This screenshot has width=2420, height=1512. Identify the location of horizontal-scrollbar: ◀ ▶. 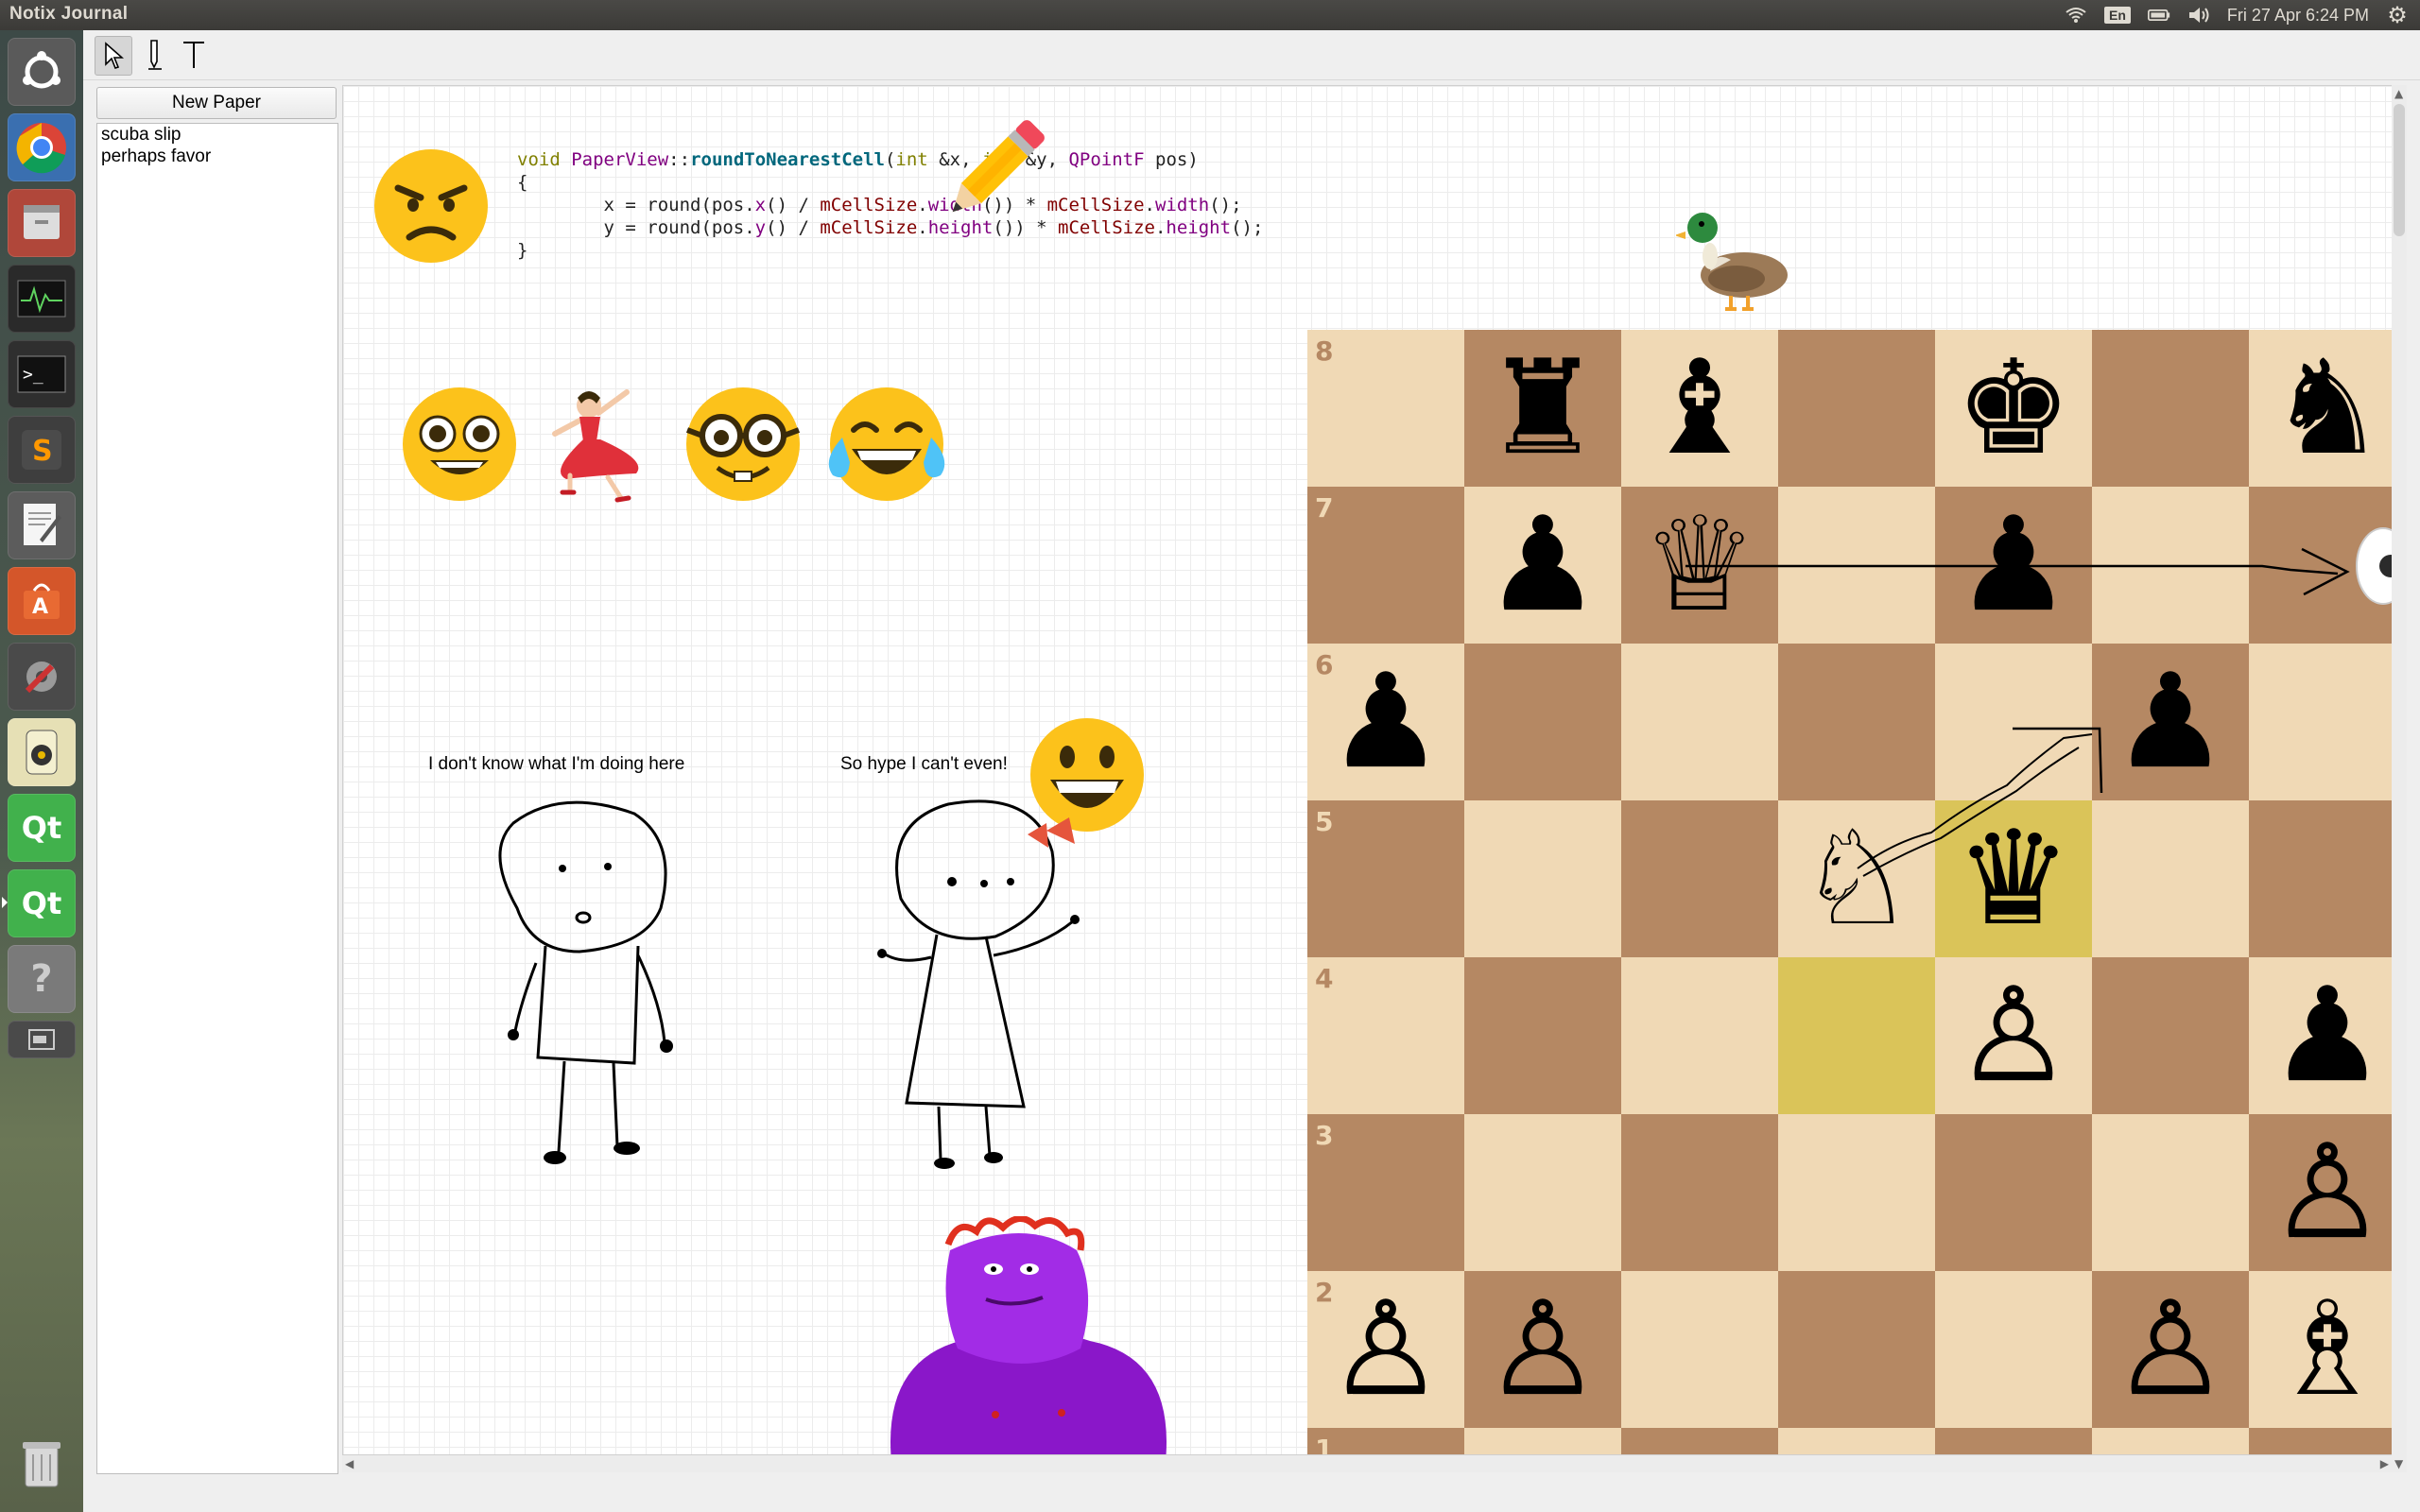
(1367, 1463).